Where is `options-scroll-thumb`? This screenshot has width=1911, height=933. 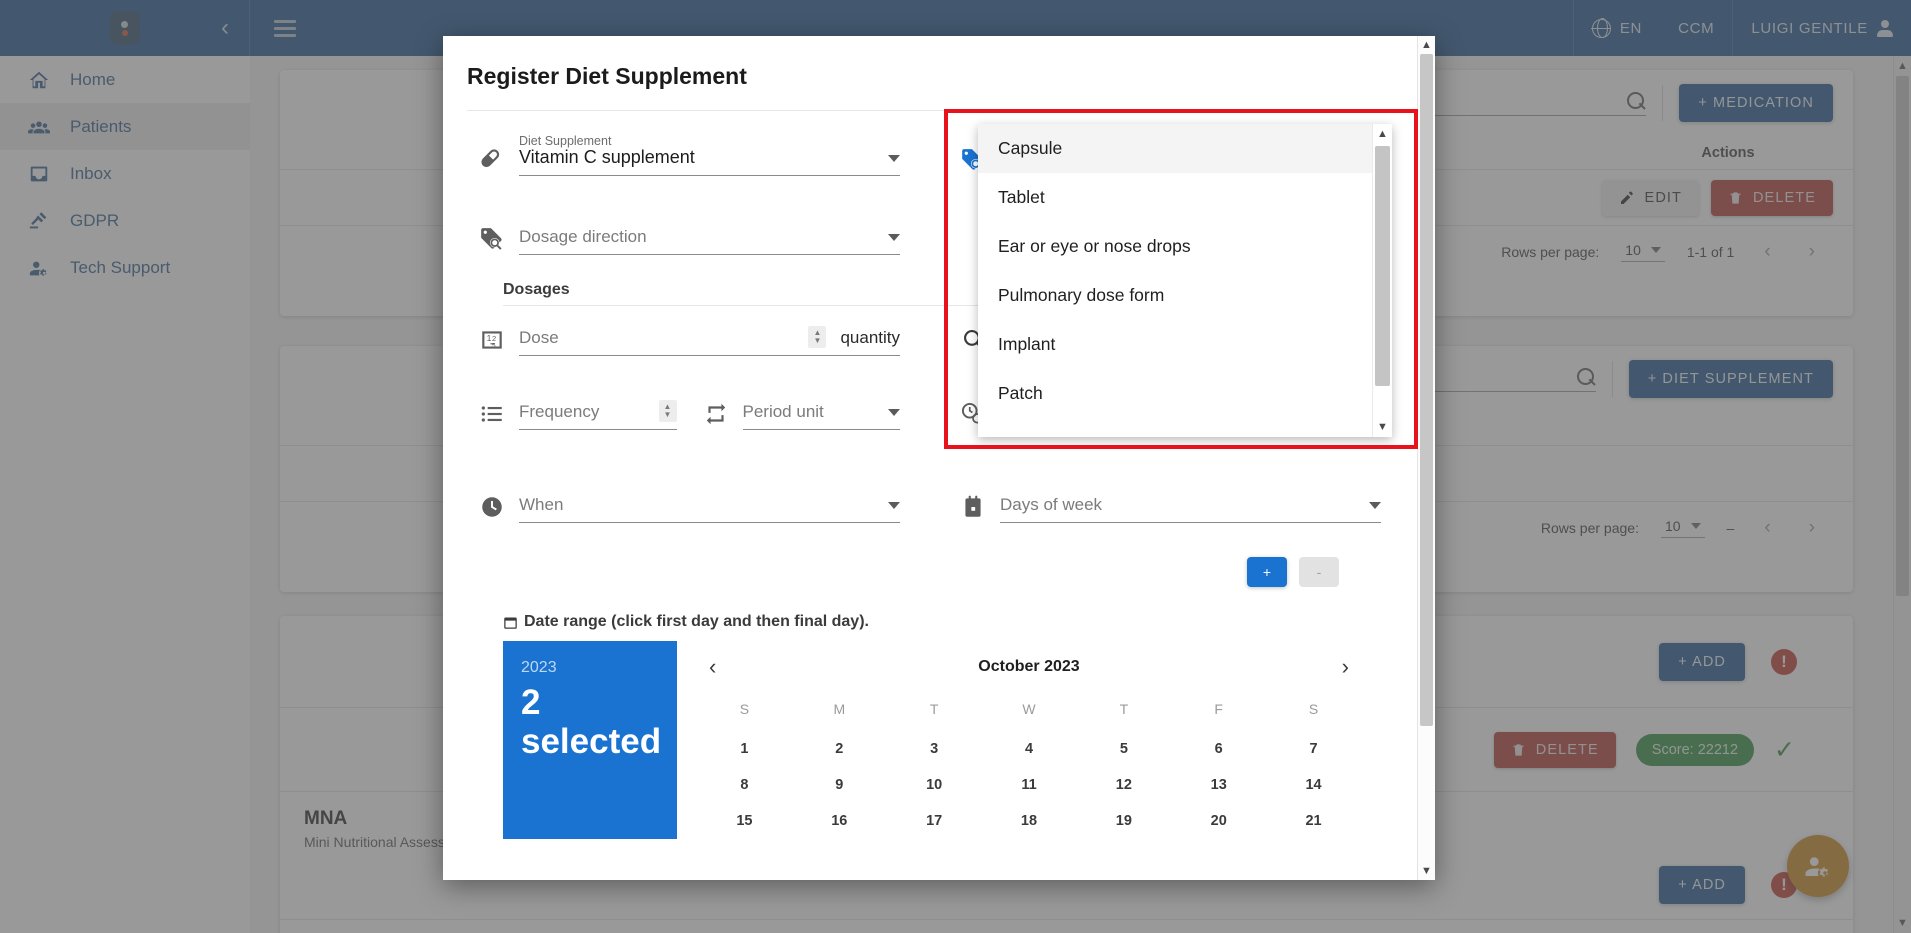
options-scroll-thumb is located at coordinates (1382, 266).